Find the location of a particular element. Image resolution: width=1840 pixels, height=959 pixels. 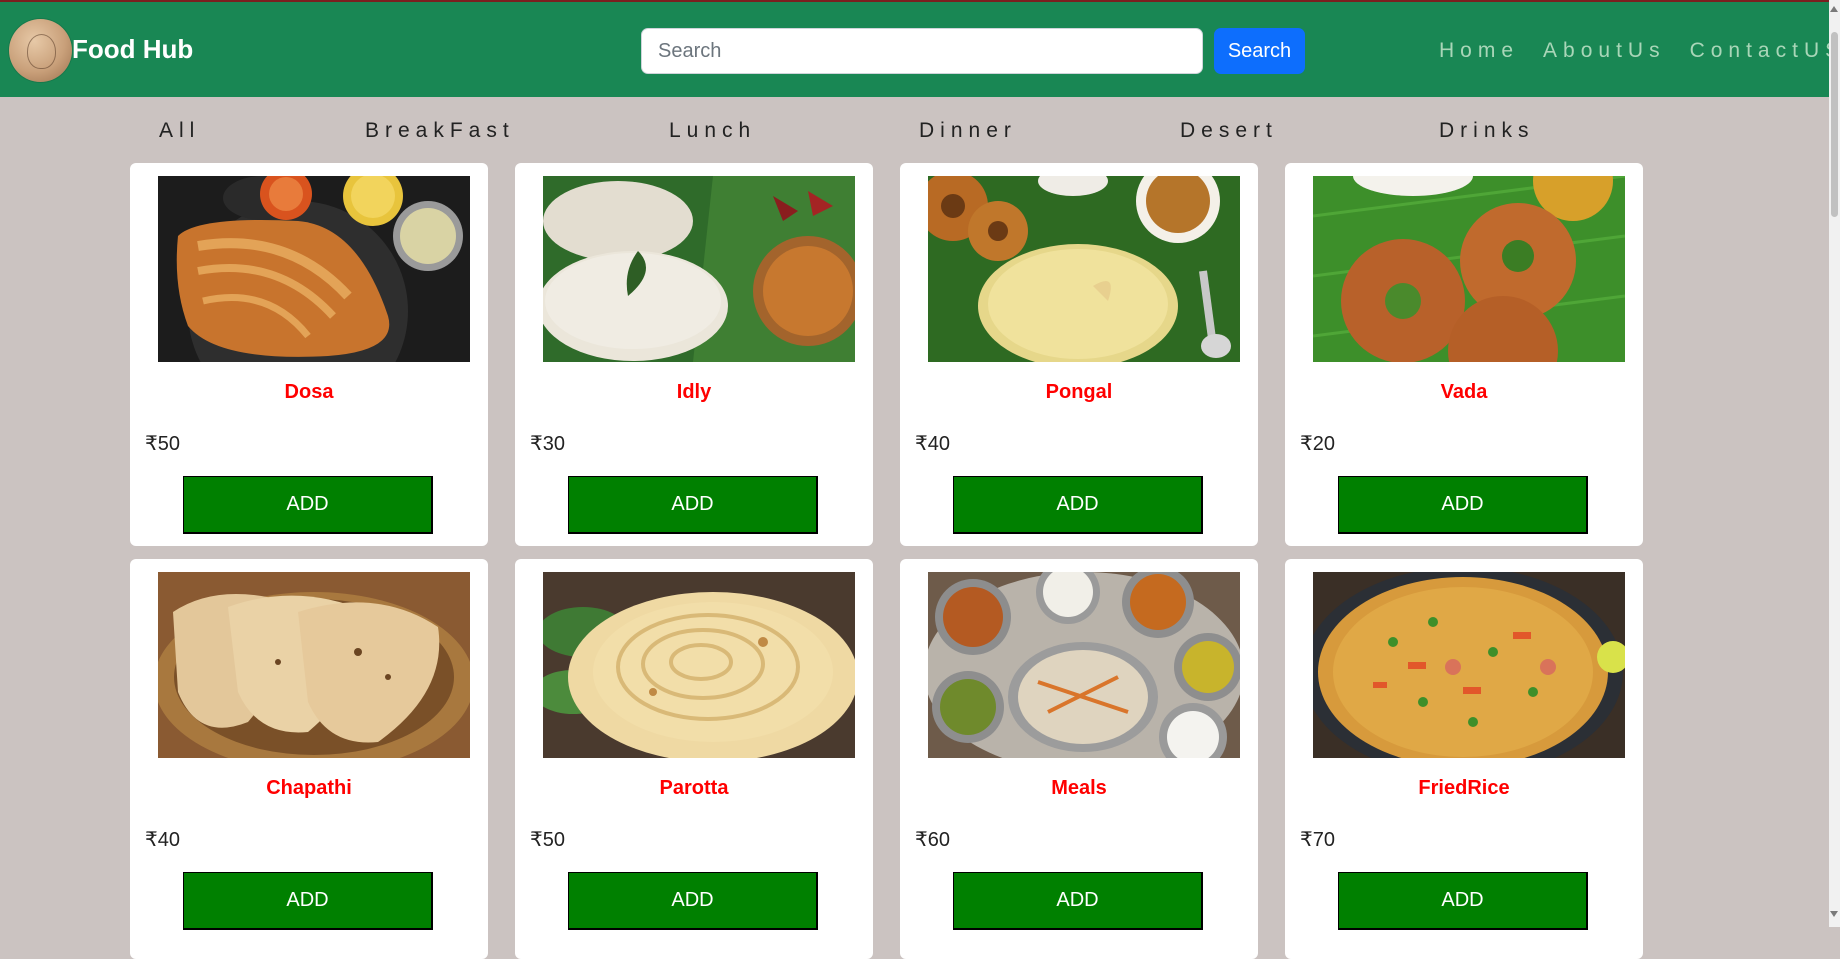

food-title: Parotta is located at coordinates (694, 788).